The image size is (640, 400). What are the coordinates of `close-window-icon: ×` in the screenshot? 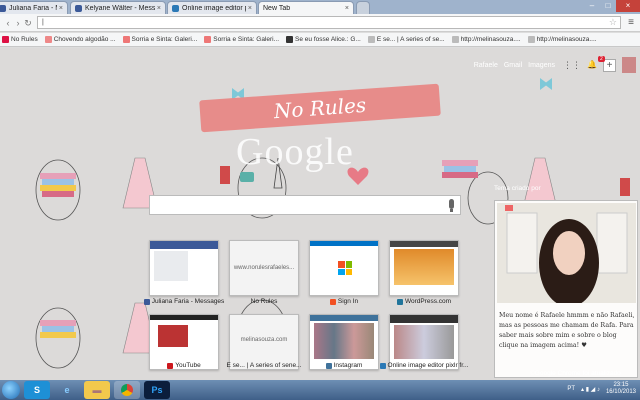 It's located at (628, 6).